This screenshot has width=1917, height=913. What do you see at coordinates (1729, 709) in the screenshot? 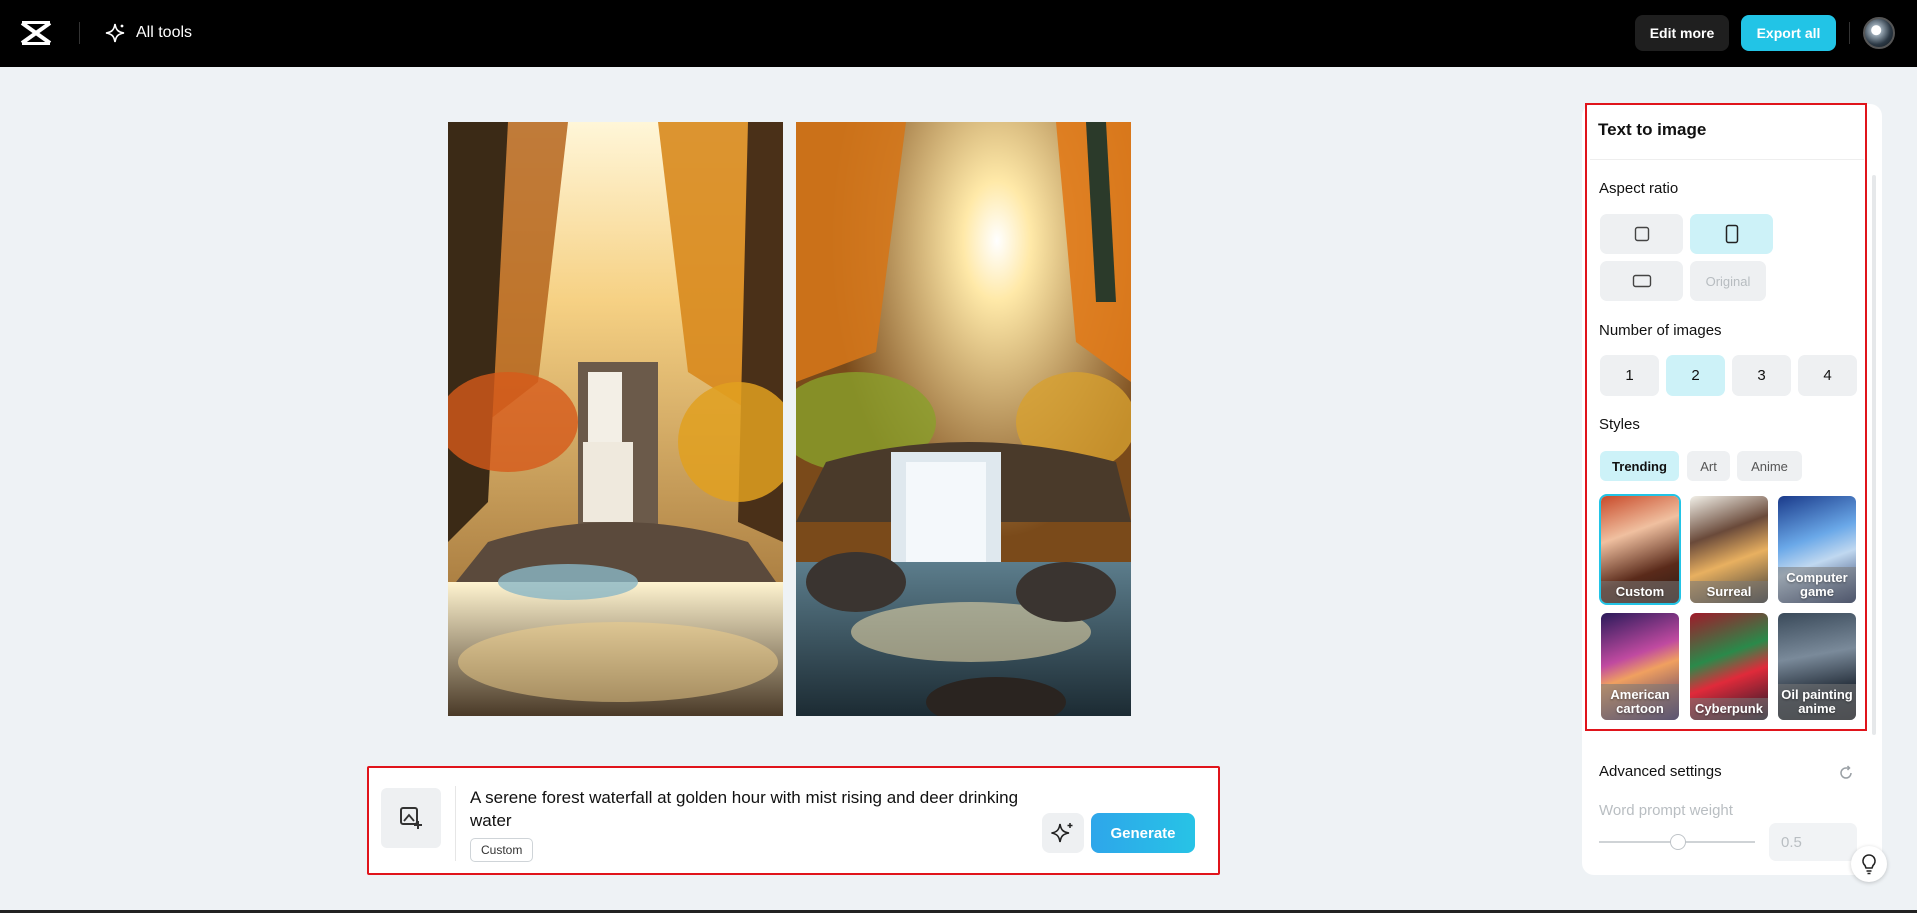
I see `style-card-label: Cyberpunk` at bounding box center [1729, 709].